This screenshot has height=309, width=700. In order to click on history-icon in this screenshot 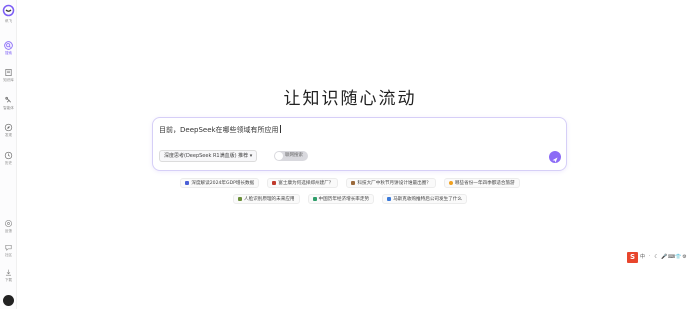, I will do `click(8, 155)`.